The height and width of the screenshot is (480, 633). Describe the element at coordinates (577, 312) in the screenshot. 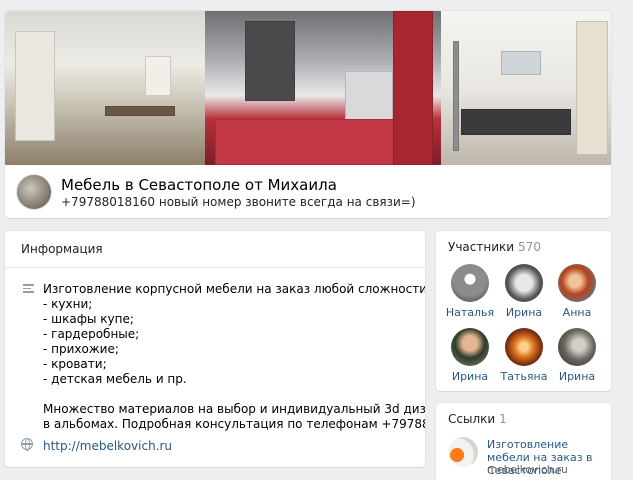

I see `member-name: Анна` at that location.